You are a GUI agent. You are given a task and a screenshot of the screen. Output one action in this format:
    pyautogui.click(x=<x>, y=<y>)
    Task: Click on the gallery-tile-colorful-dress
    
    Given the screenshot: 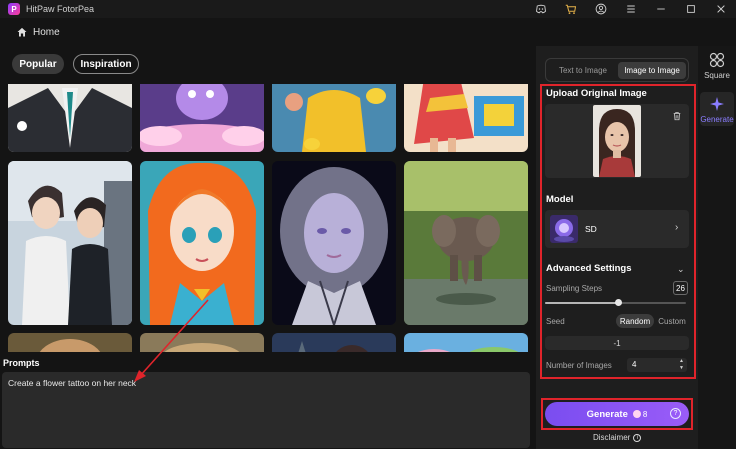 What is the action you would take?
    pyautogui.click(x=466, y=118)
    